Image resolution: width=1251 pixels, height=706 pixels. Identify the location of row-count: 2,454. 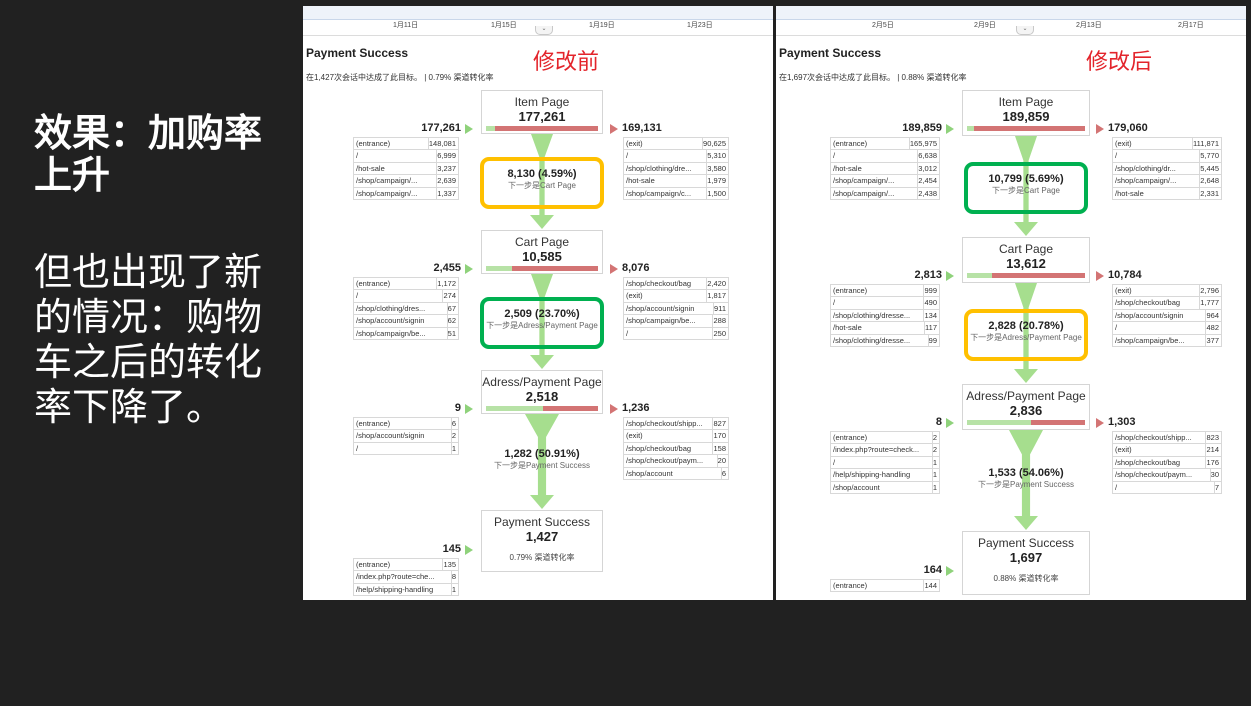
(927, 181).